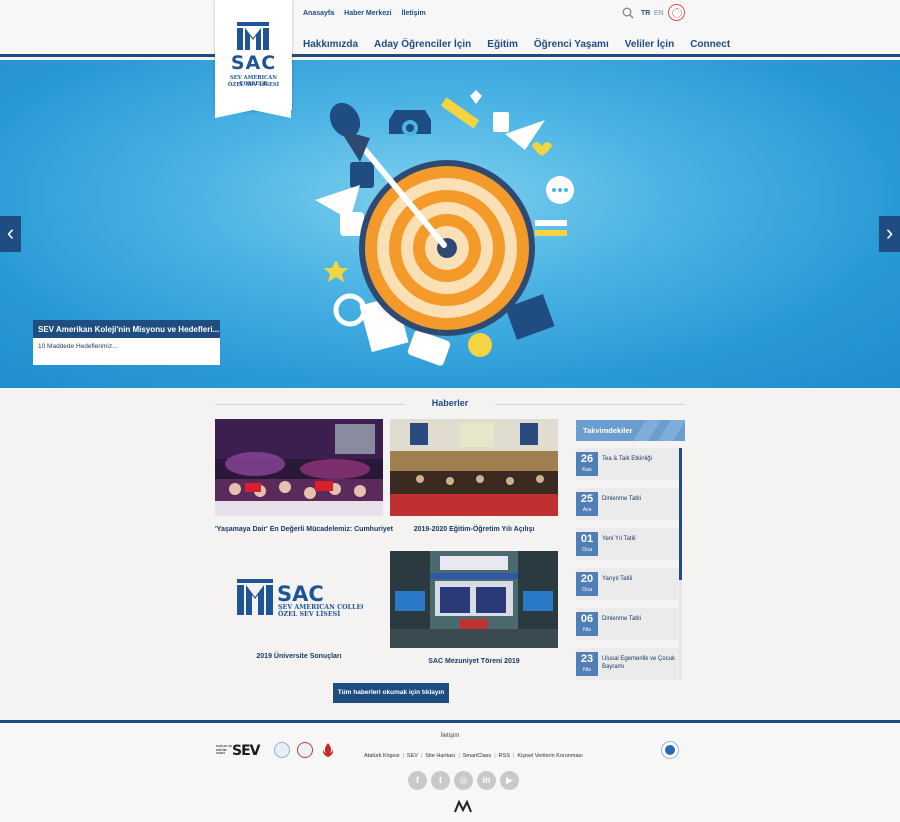 This screenshot has width=900, height=822. I want to click on footer-link-smartclass: SmartClass, so click(477, 756).